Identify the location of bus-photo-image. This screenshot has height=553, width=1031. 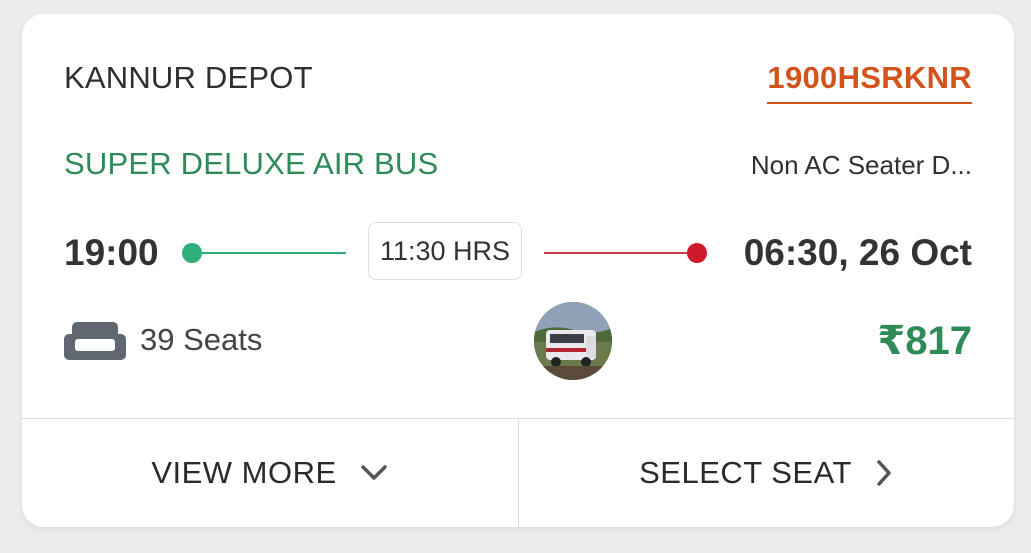
(573, 341).